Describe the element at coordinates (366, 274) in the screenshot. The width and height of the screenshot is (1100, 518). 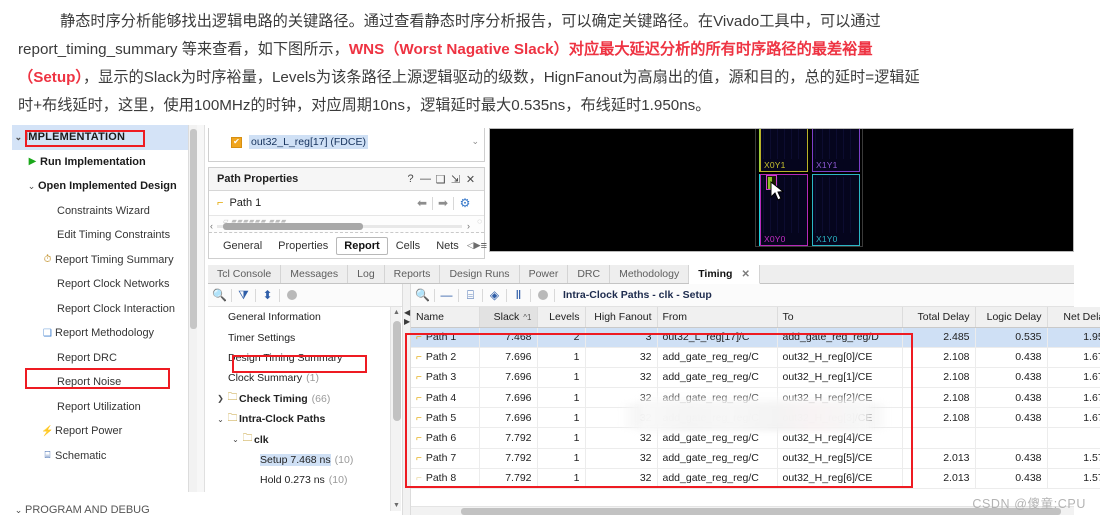
I see `tab-log: Log` at that location.